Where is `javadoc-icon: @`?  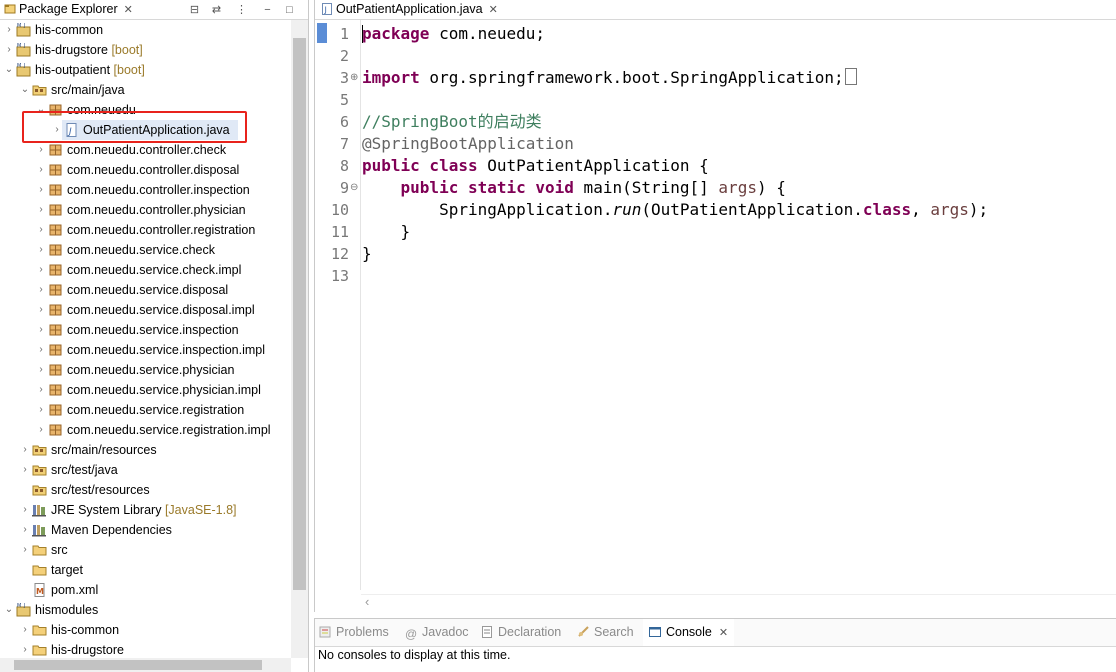
javadoc-icon: @ is located at coordinates (411, 634).